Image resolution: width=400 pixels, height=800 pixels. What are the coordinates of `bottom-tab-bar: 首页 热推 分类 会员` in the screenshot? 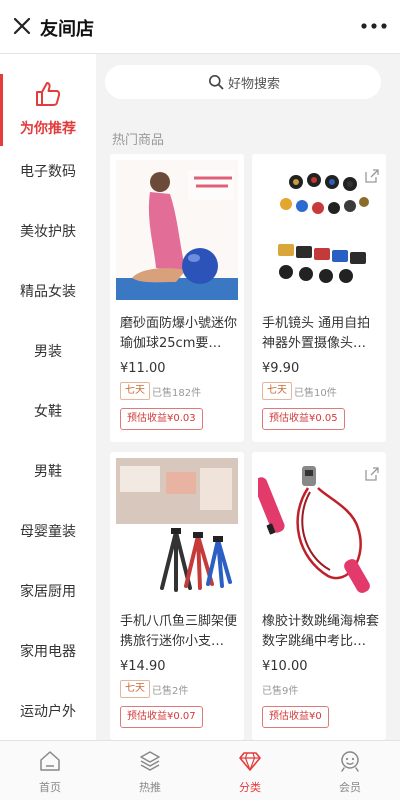 It's located at (200, 770).